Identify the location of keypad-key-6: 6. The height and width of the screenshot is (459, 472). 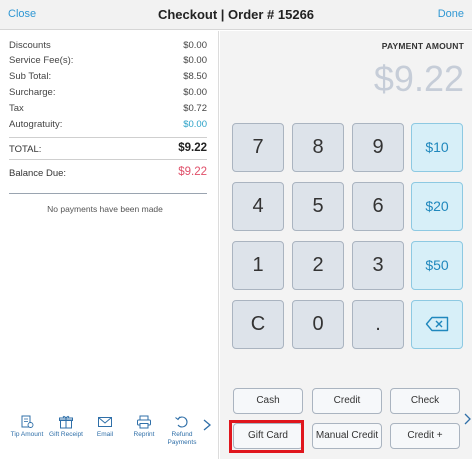
(378, 206).